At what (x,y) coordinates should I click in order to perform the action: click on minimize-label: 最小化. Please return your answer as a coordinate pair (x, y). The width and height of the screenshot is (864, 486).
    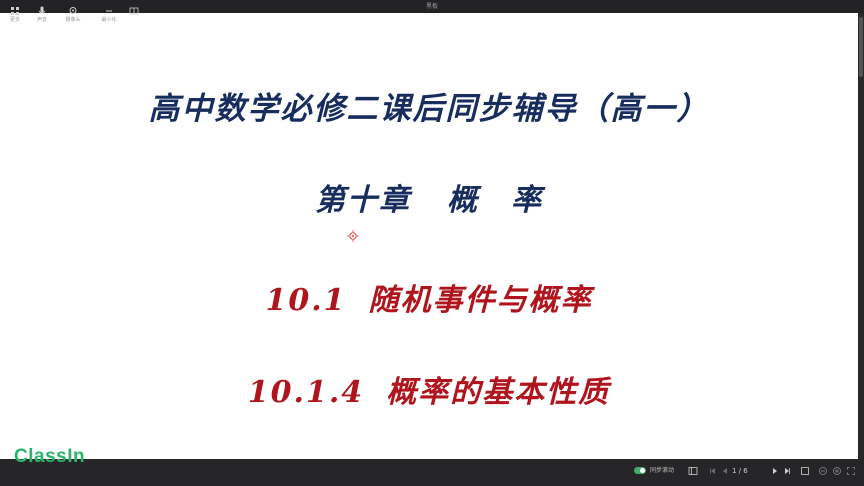
    Looking at the image, I should click on (109, 20).